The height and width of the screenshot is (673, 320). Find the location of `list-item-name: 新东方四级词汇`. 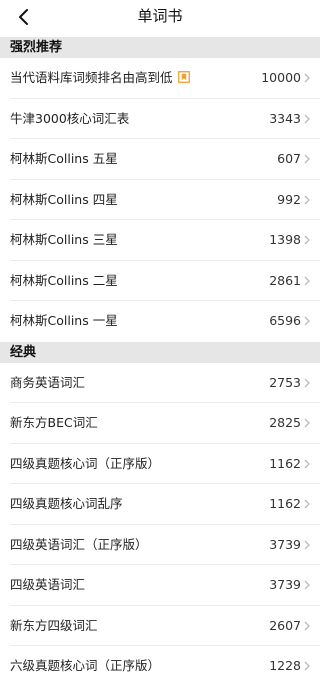

list-item-name: 新东方四级词汇 is located at coordinates (54, 625).